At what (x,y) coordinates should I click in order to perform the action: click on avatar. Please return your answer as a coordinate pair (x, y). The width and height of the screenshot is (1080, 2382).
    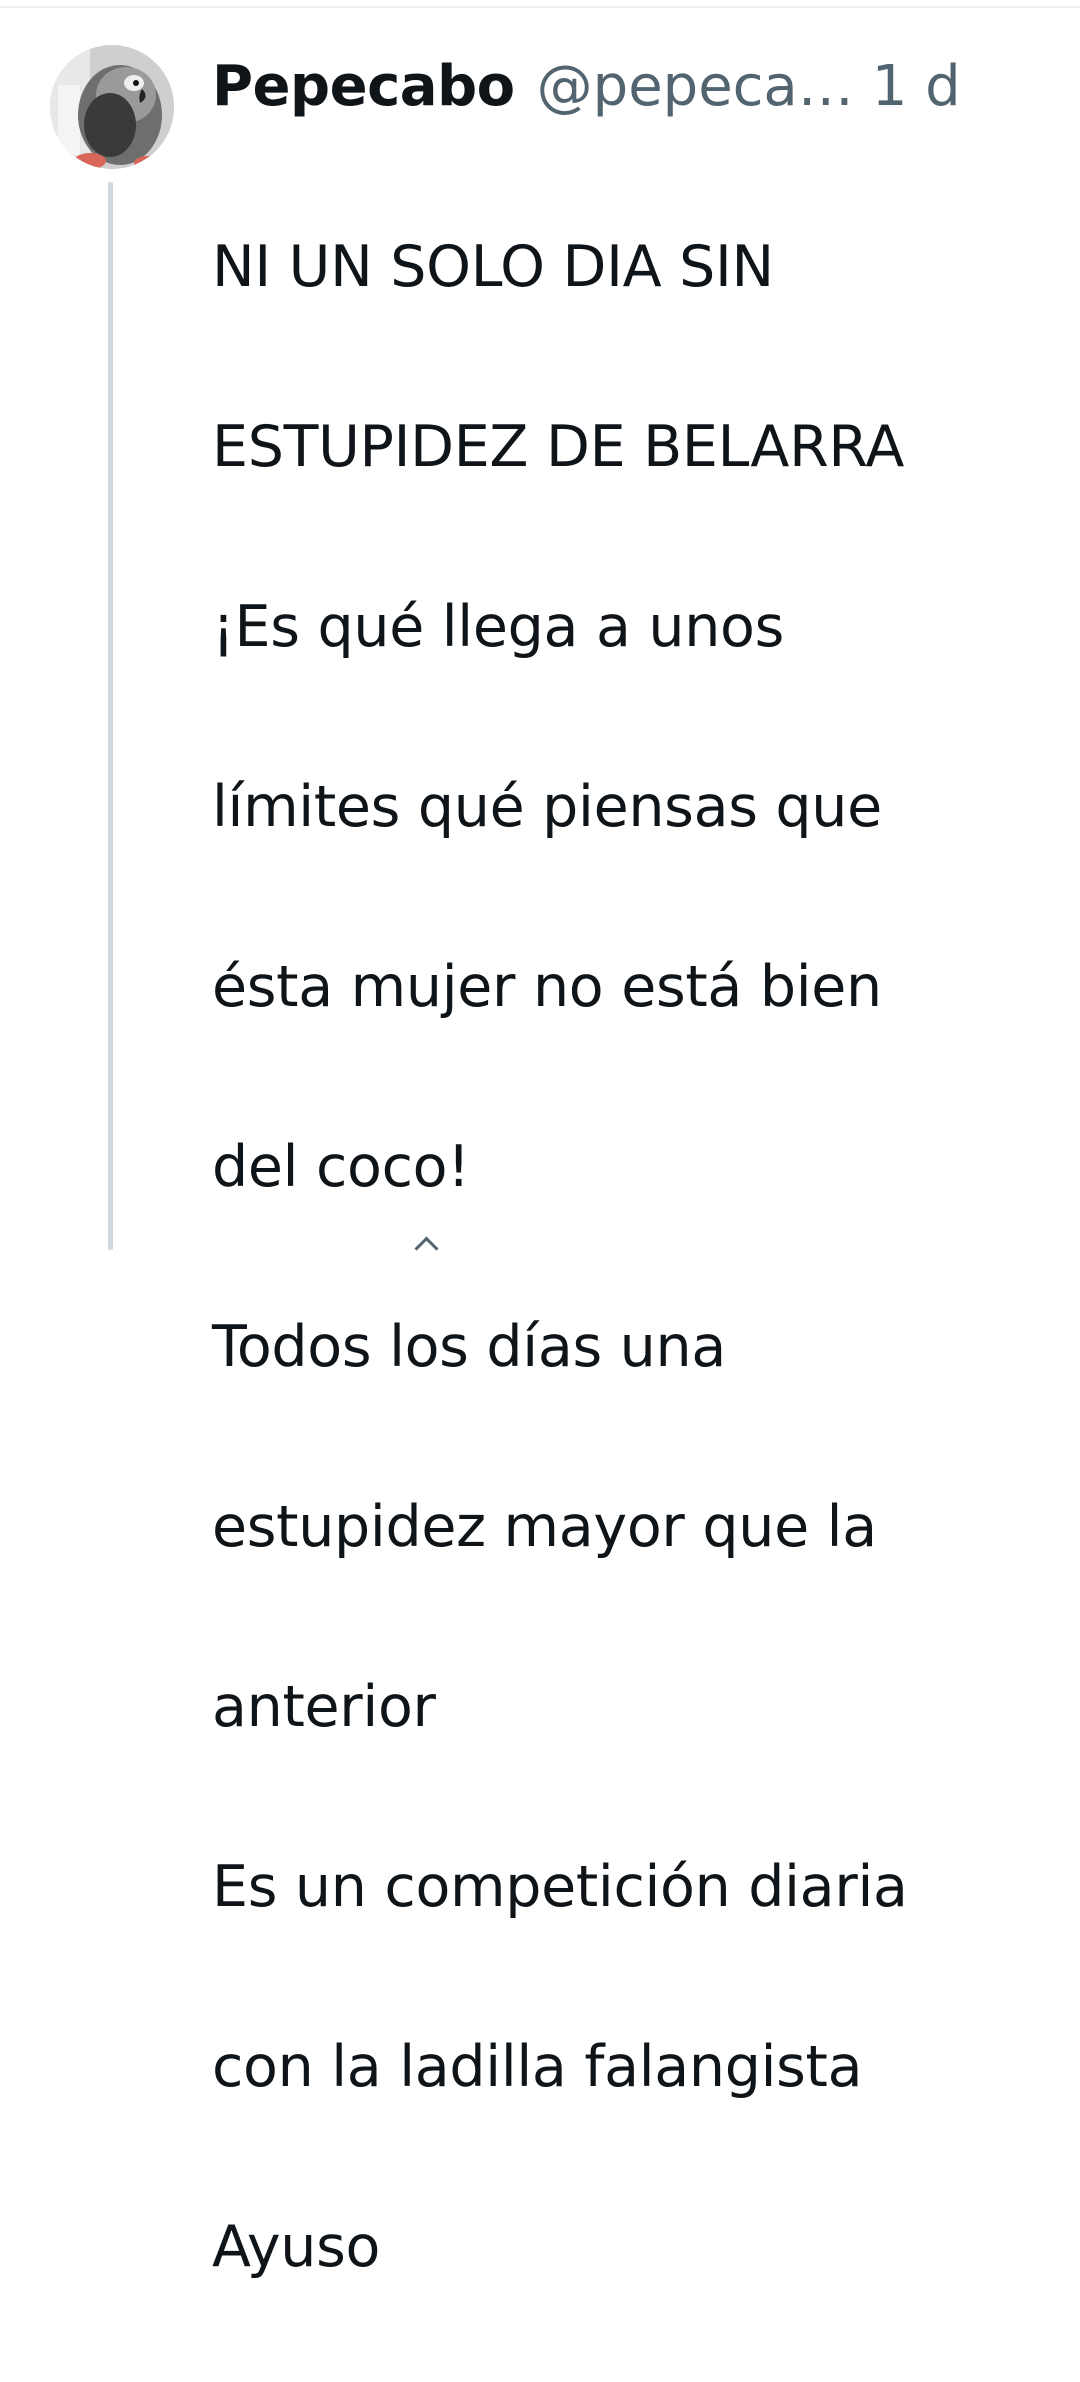
    Looking at the image, I should click on (112, 107).